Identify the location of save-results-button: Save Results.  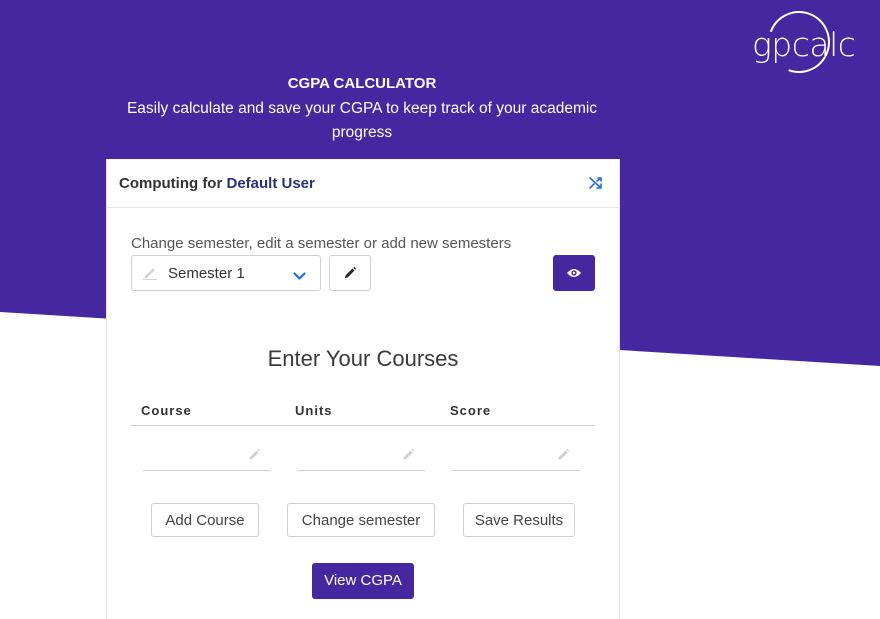
(519, 520).